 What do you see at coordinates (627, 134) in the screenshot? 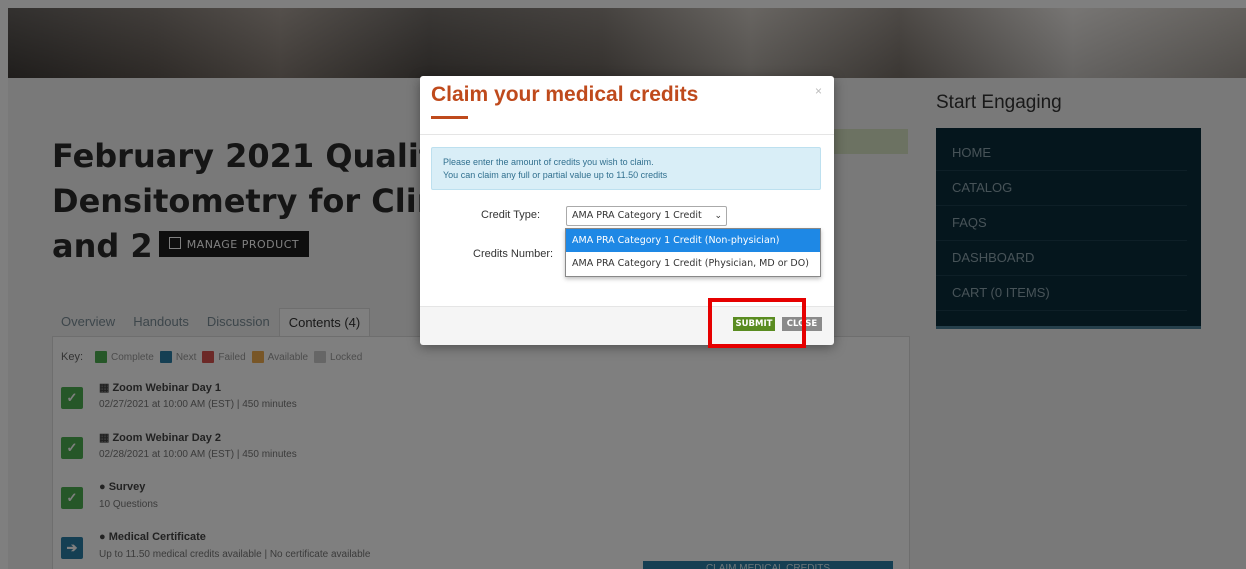
I see `divider` at bounding box center [627, 134].